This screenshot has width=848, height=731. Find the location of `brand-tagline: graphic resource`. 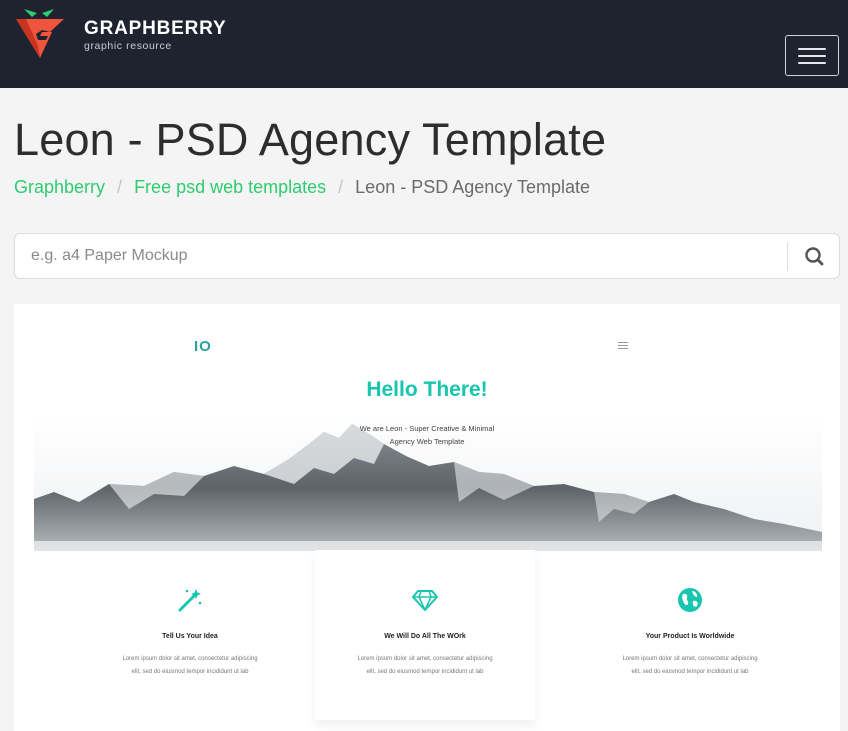

brand-tagline: graphic resource is located at coordinates (128, 46).